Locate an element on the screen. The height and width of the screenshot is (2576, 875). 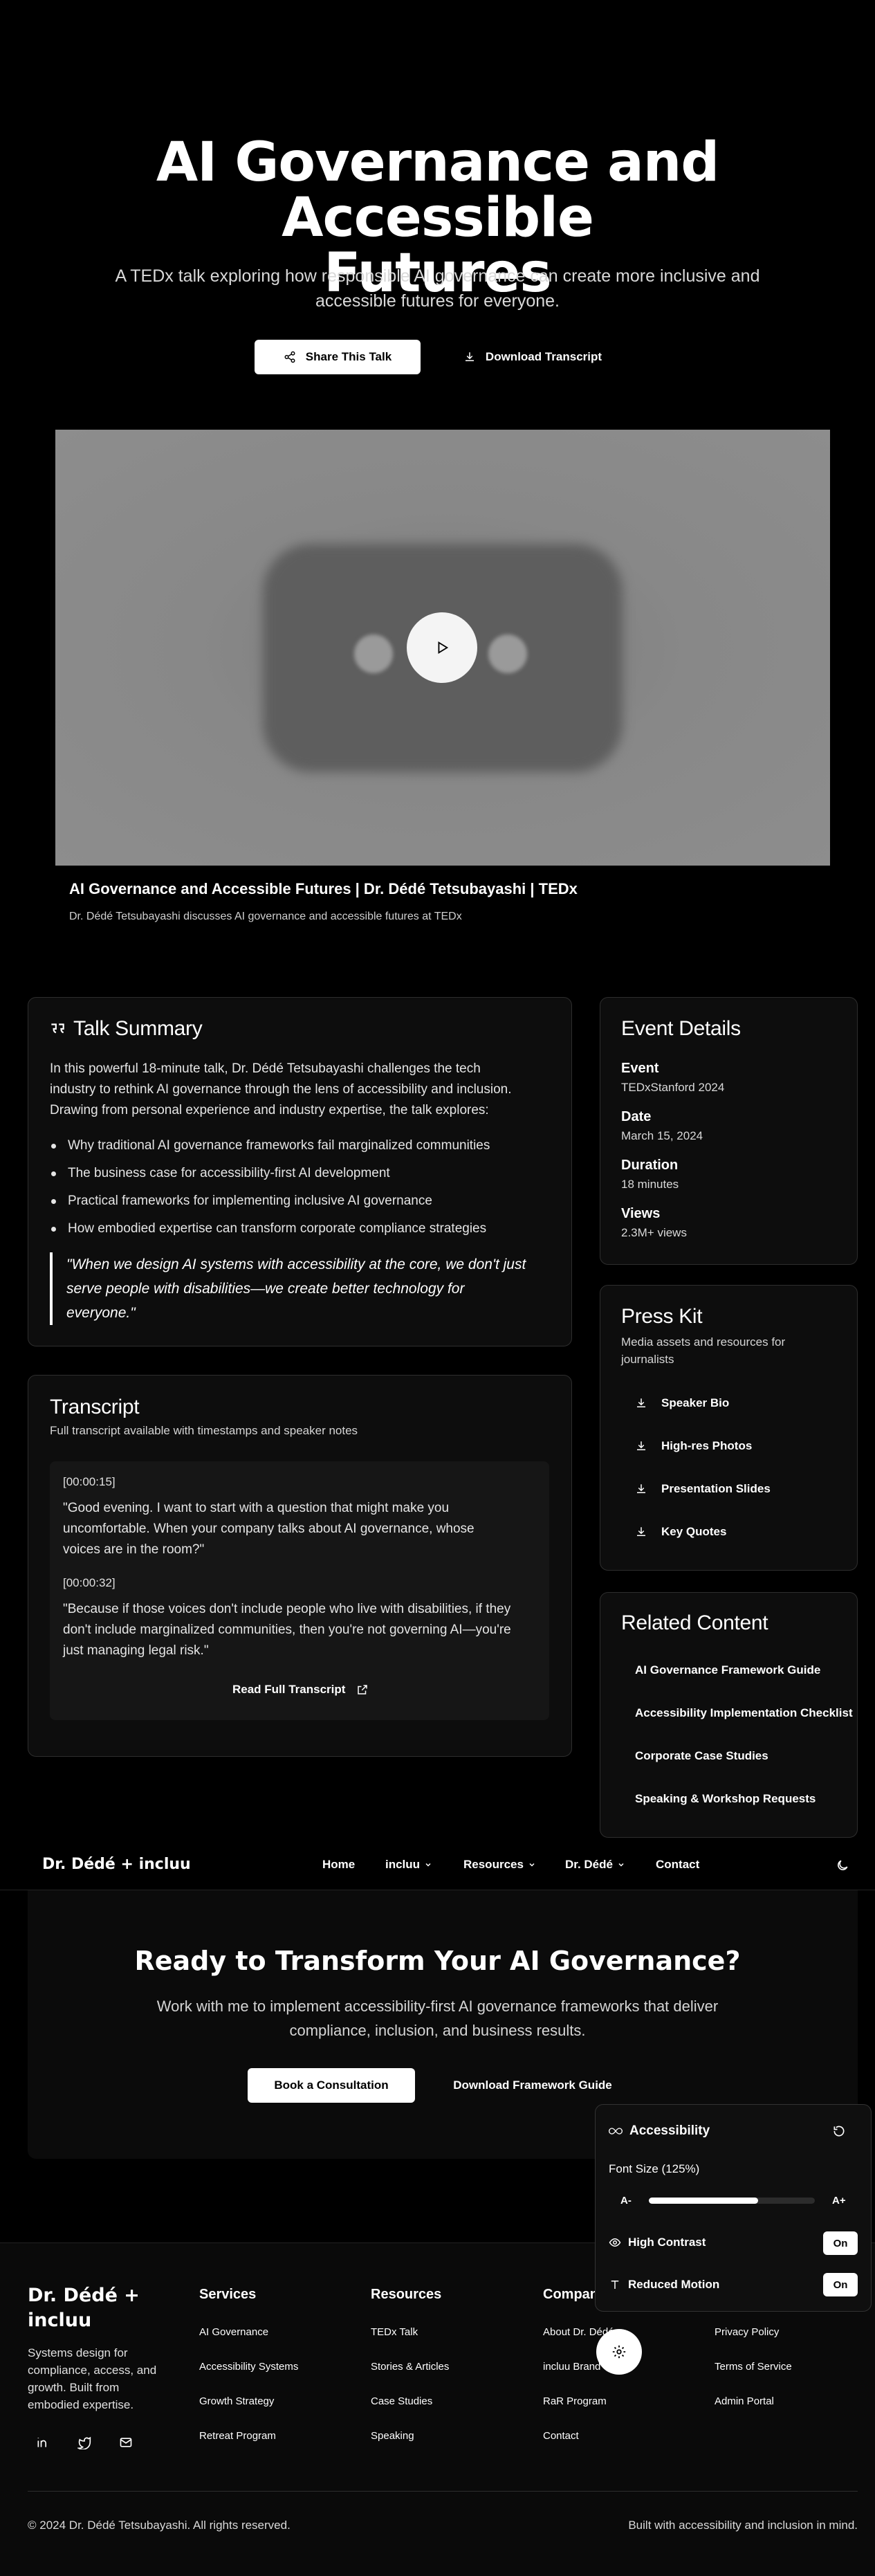
footer-link: Retreat Program is located at coordinates (237, 2436).